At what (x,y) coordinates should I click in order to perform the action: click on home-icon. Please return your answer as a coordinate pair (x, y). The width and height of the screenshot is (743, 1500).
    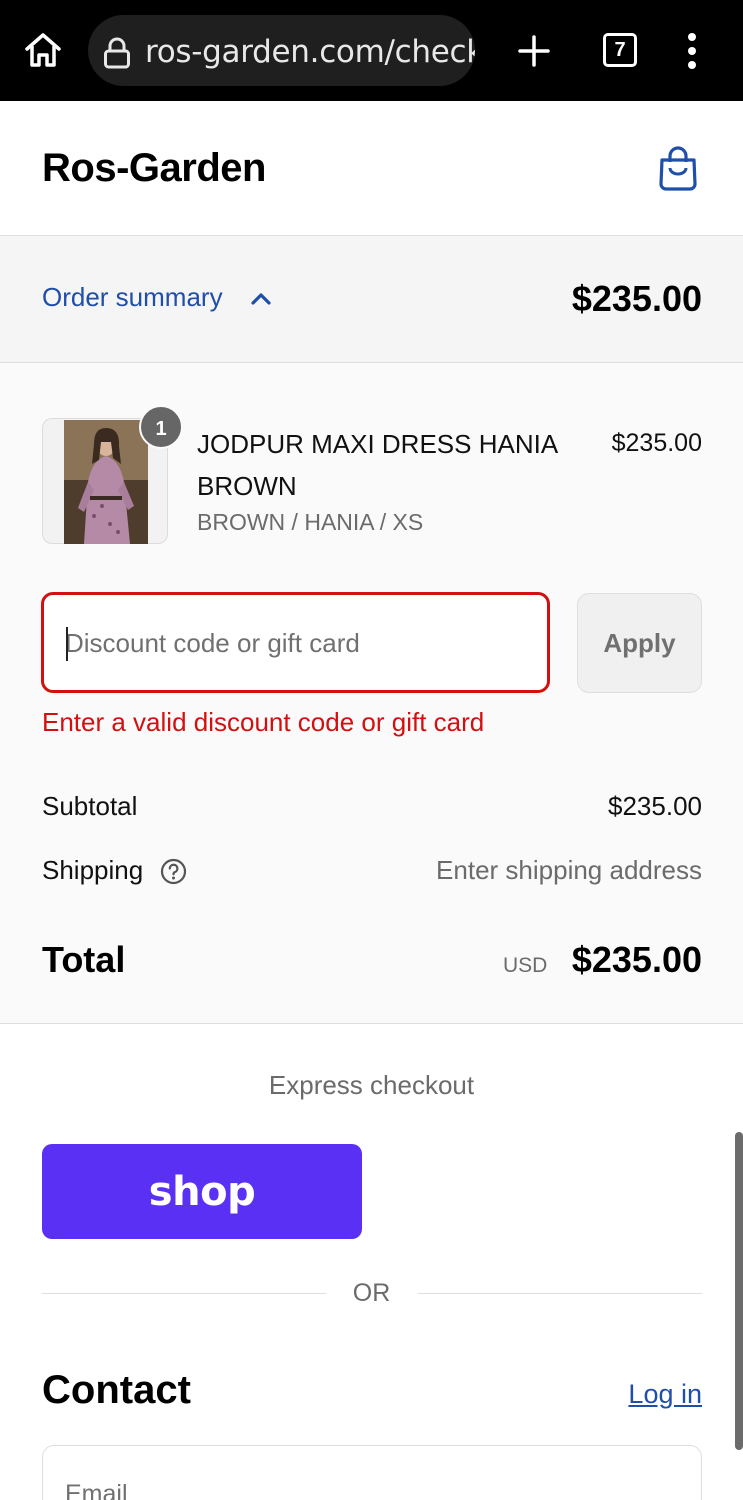
    Looking at the image, I should click on (43, 50).